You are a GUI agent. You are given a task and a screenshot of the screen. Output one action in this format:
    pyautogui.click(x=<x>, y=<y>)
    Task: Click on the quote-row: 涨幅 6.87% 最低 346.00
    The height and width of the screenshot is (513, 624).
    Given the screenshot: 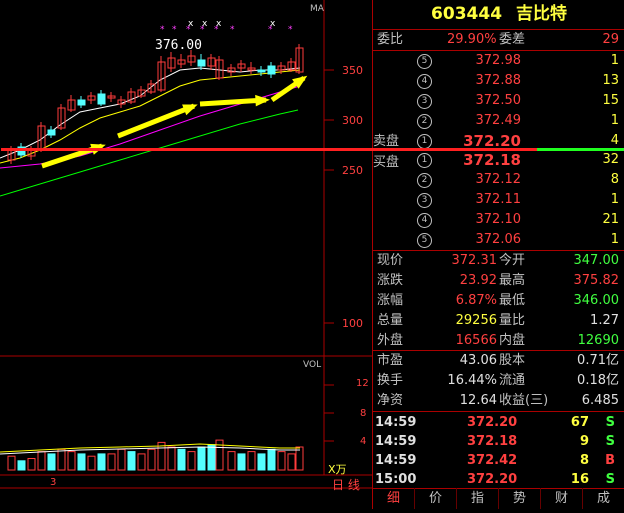 What is the action you would take?
    pyautogui.click(x=500, y=301)
    